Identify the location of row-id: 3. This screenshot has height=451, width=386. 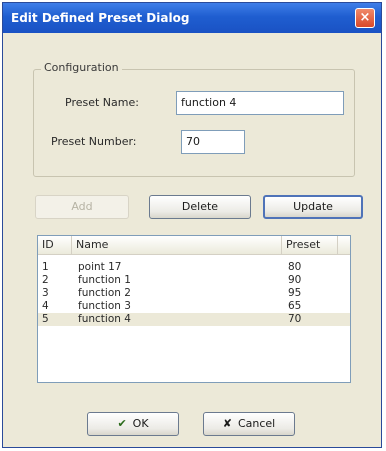
(45, 293).